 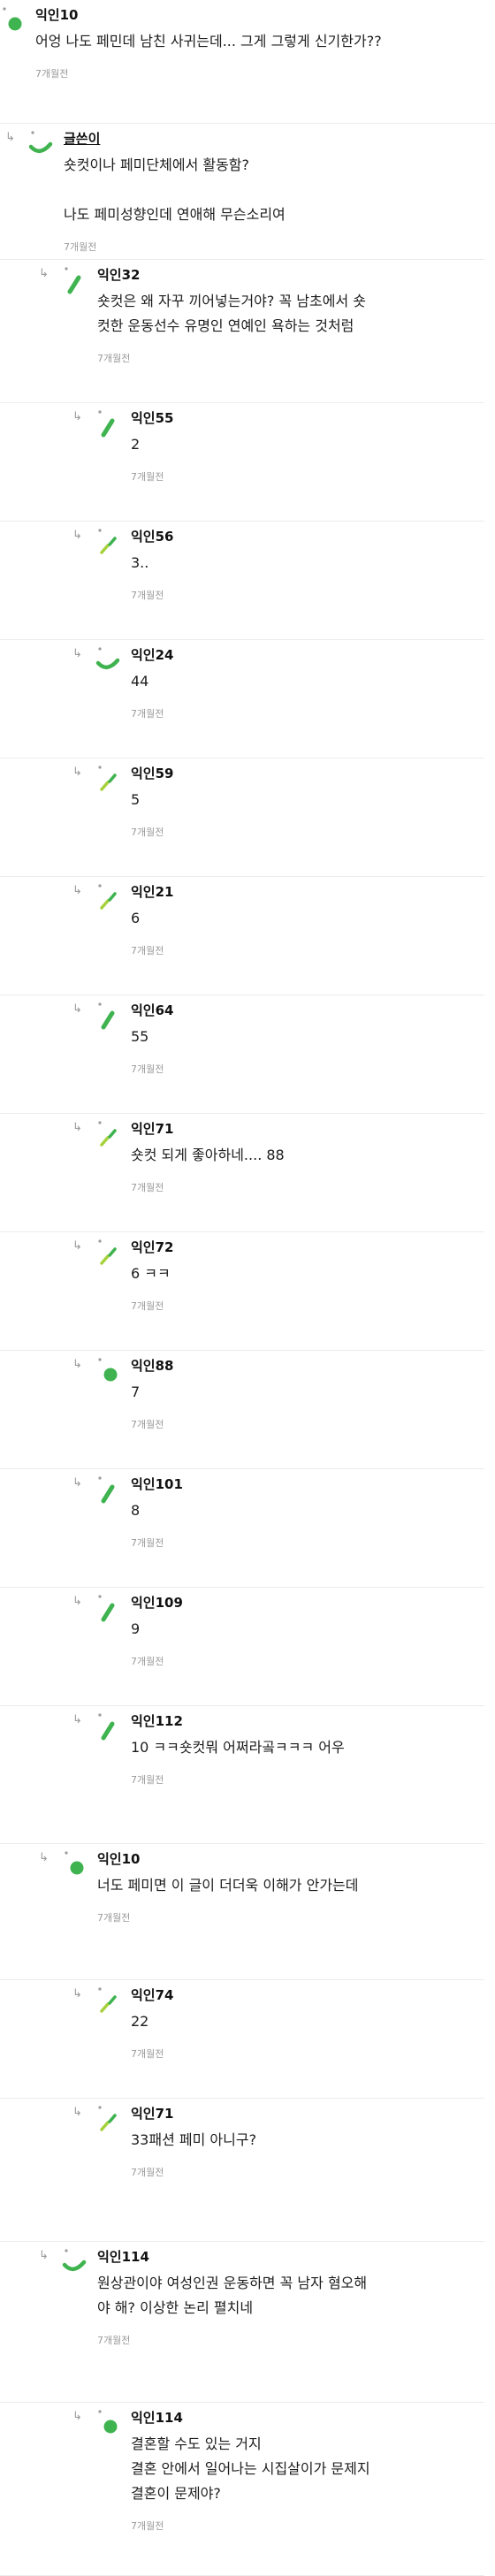 I want to click on comment-text-line: 6 ㅋㅋ, so click(x=151, y=1273).